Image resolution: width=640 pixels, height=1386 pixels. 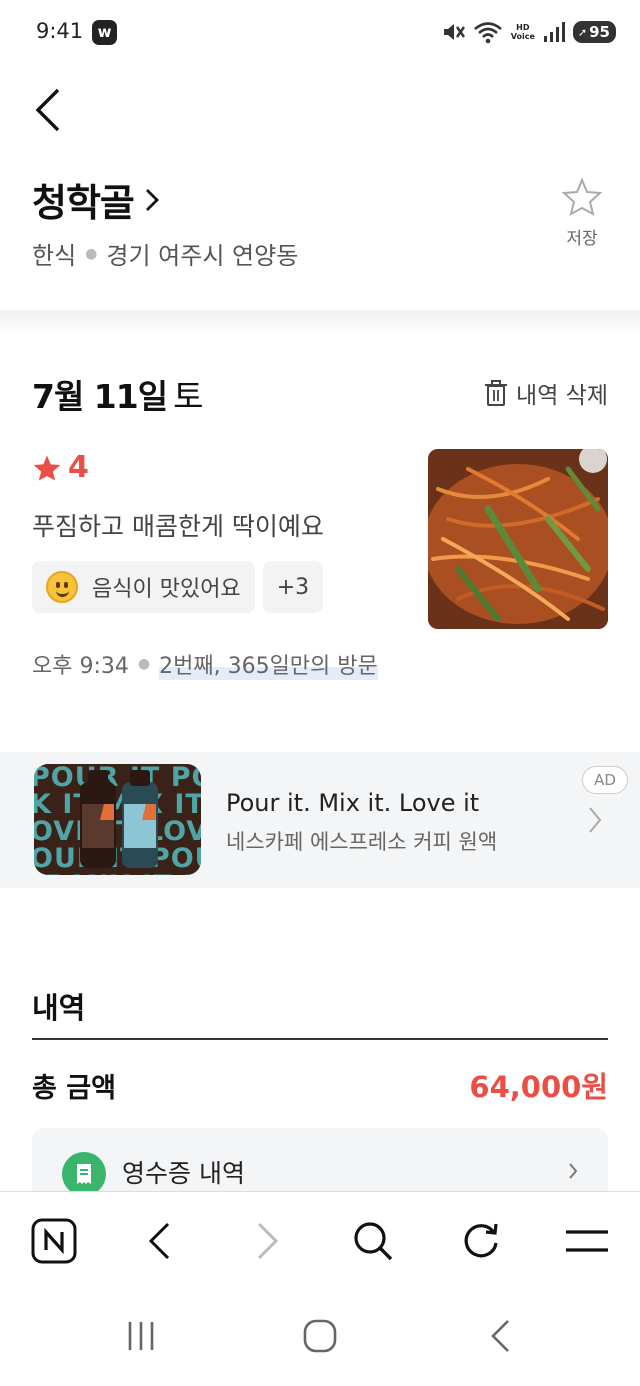 What do you see at coordinates (320, 1241) in the screenshot?
I see `browser-toolbar` at bounding box center [320, 1241].